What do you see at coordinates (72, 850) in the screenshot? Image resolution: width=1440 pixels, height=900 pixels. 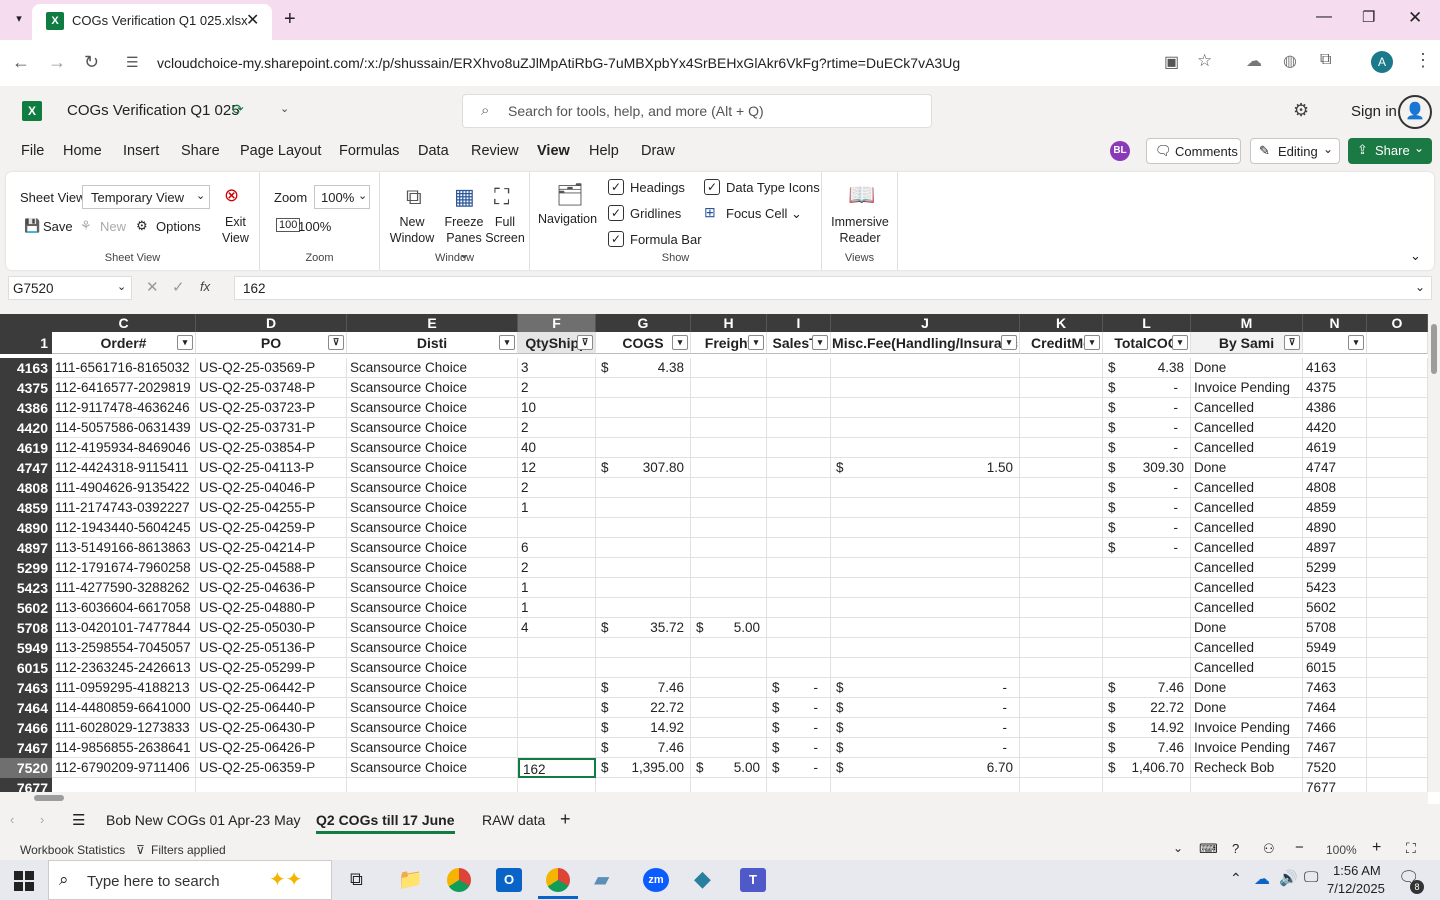 I see `workbook-statistics: Workbook Statistics` at bounding box center [72, 850].